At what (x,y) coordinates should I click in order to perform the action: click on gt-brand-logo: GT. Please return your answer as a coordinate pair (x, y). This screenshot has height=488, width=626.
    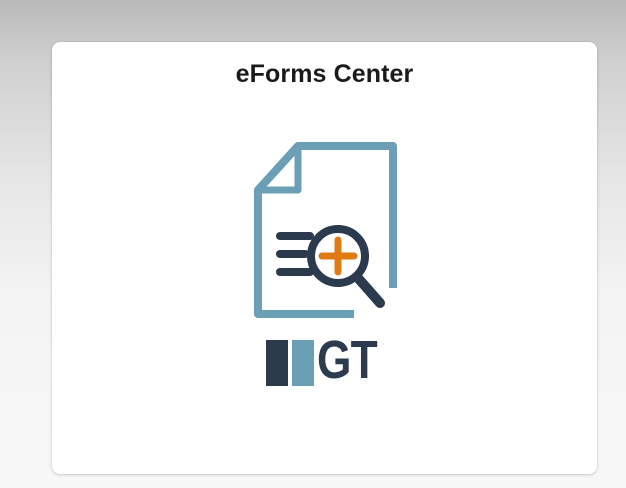
    Looking at the image, I should click on (325, 360).